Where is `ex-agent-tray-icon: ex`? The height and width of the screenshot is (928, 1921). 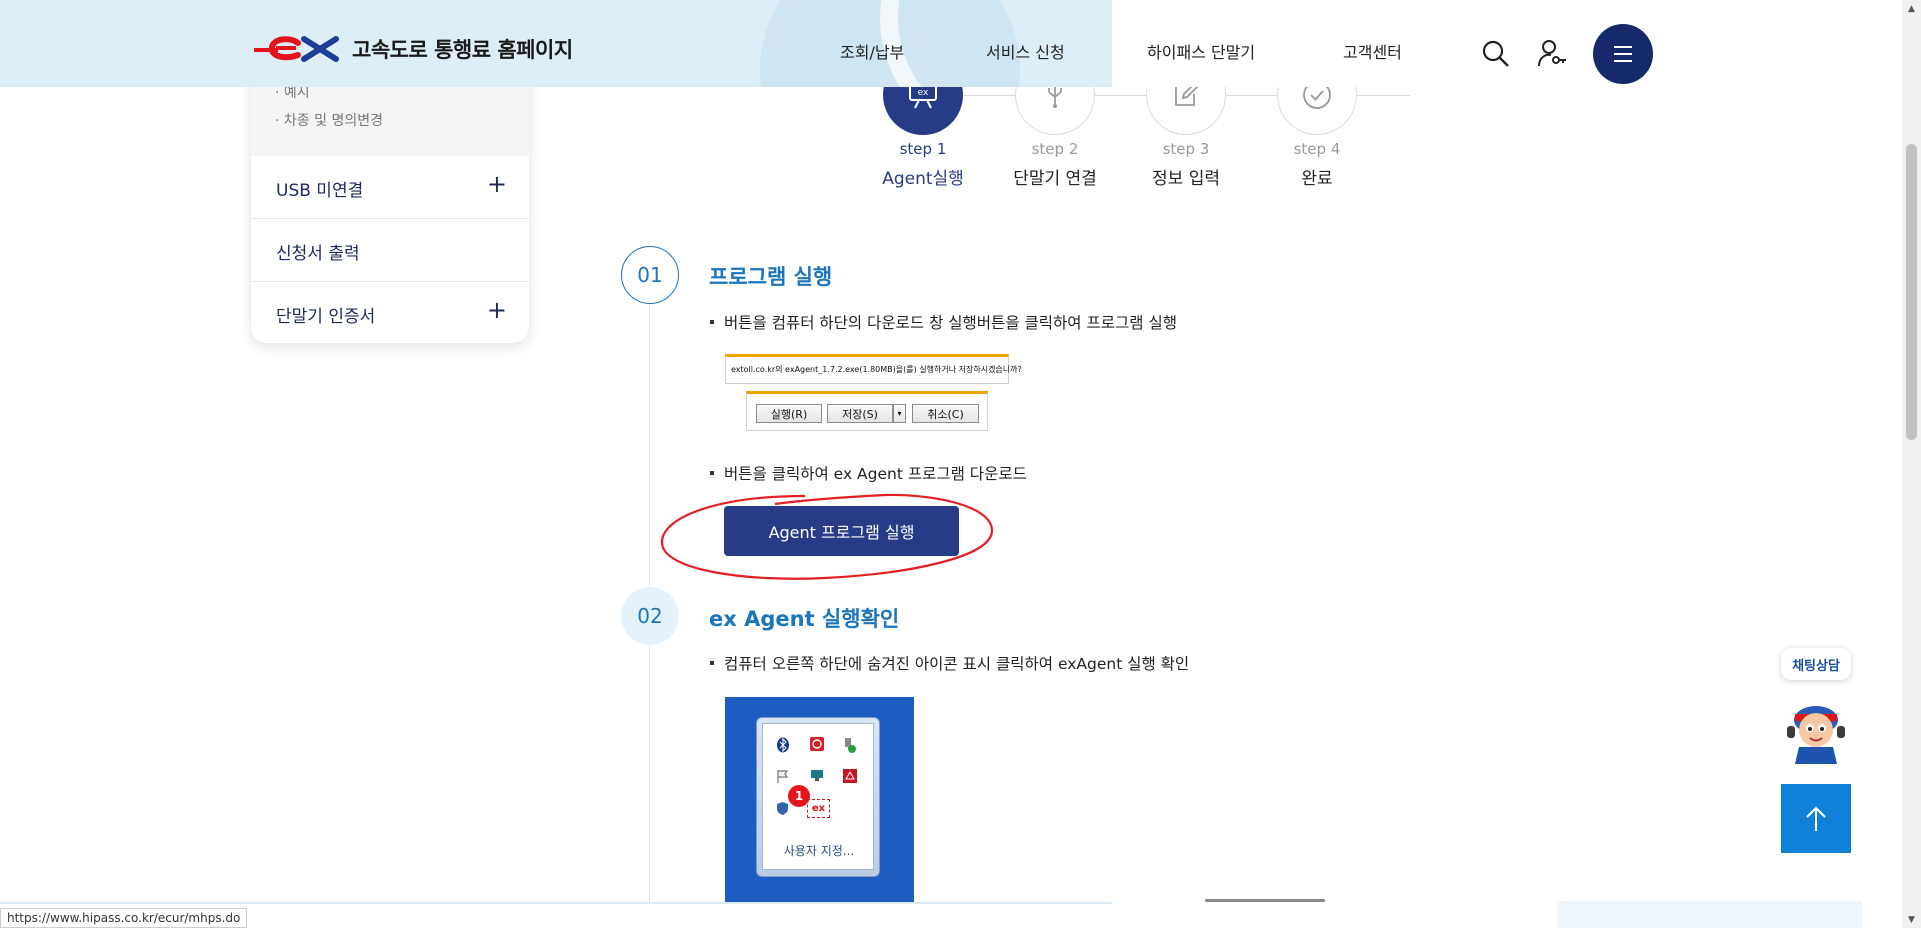
ex-agent-tray-icon: ex is located at coordinates (818, 808).